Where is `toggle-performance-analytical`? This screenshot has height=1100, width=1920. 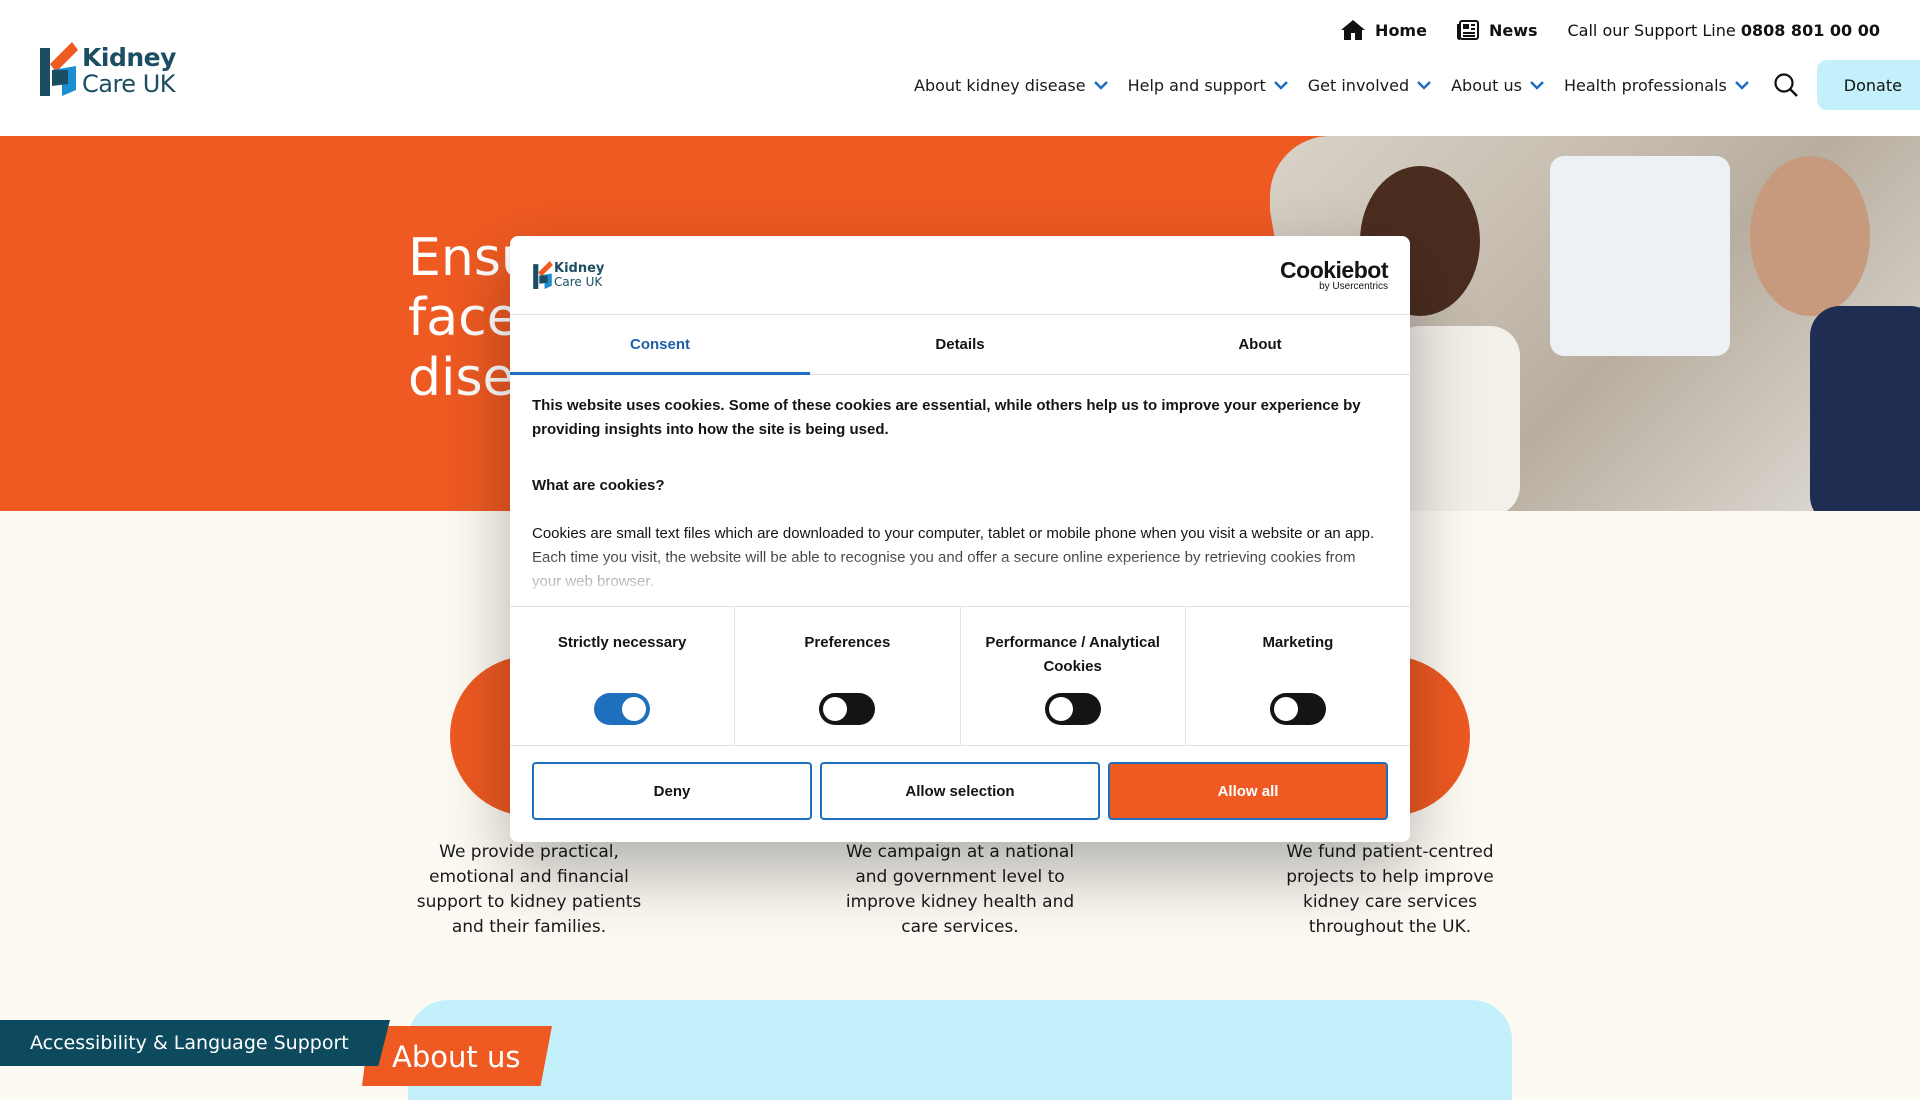
toggle-performance-analytical is located at coordinates (1072, 709).